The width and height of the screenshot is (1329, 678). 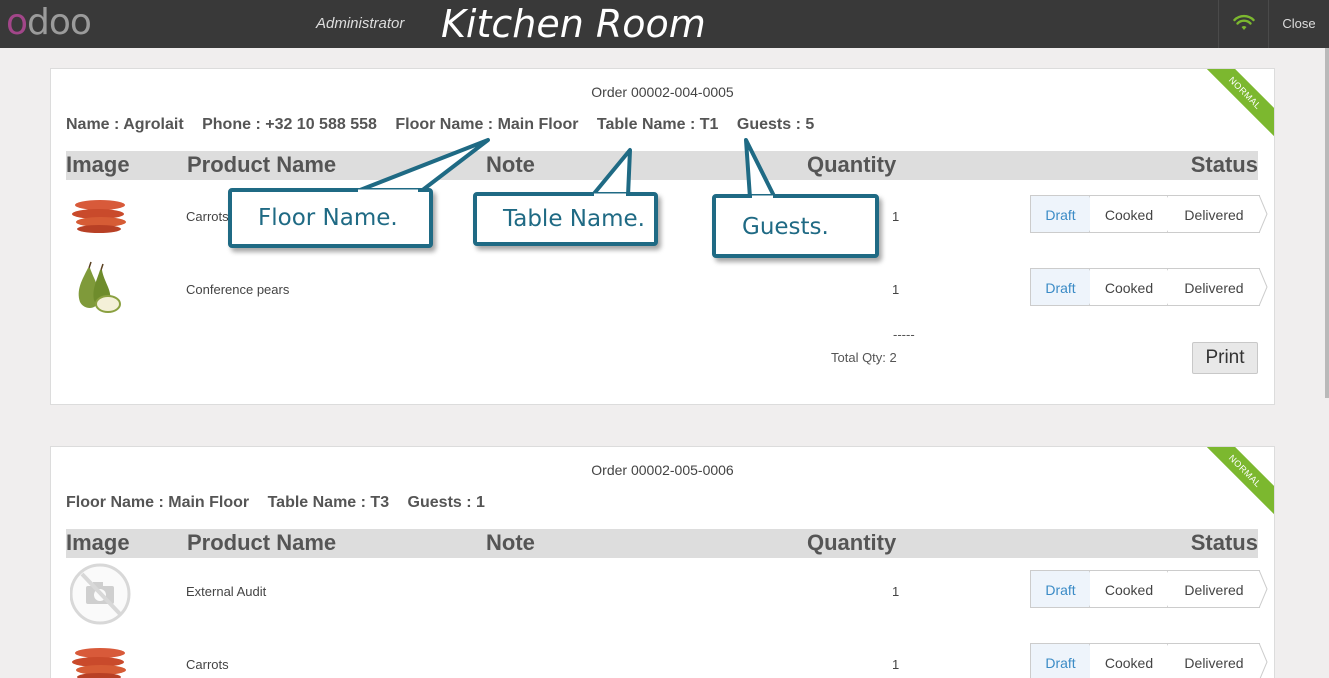 I want to click on guests-count: Guests : 5, so click(x=775, y=124).